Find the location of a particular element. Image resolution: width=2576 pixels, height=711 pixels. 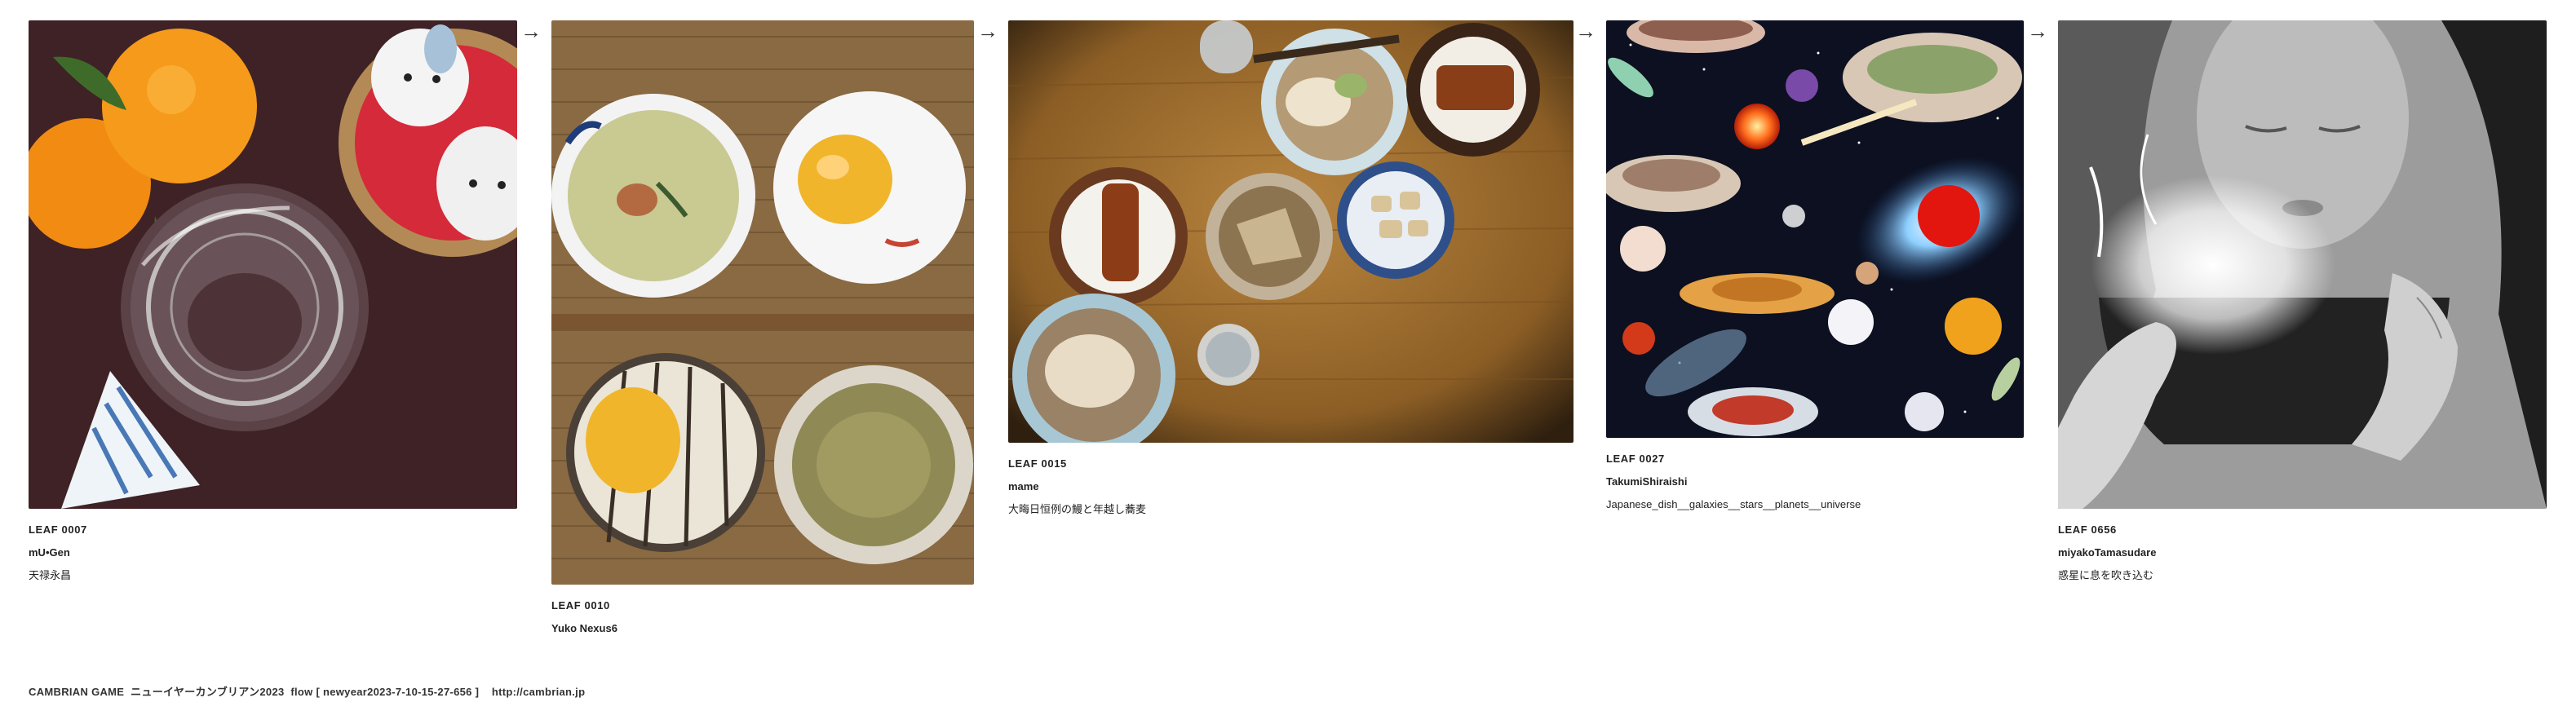

leaf-author: Yuko Nexus6 is located at coordinates (762, 628).